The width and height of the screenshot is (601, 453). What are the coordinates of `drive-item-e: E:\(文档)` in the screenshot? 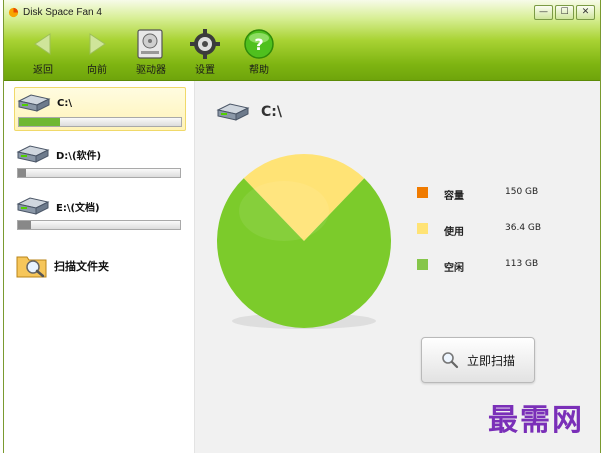 It's located at (100, 213).